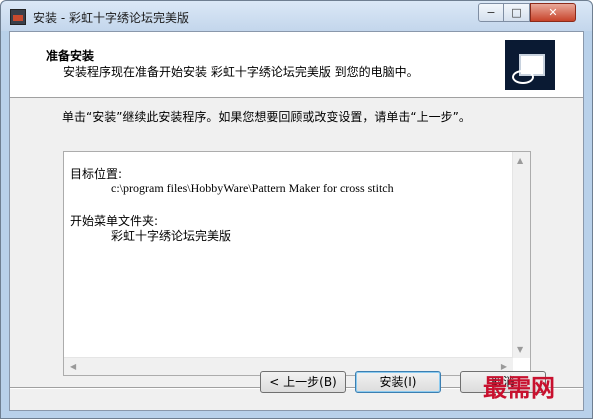 The width and height of the screenshot is (593, 419). Describe the element at coordinates (303, 382) in the screenshot. I see `back-button: < 上一步(B)` at that location.